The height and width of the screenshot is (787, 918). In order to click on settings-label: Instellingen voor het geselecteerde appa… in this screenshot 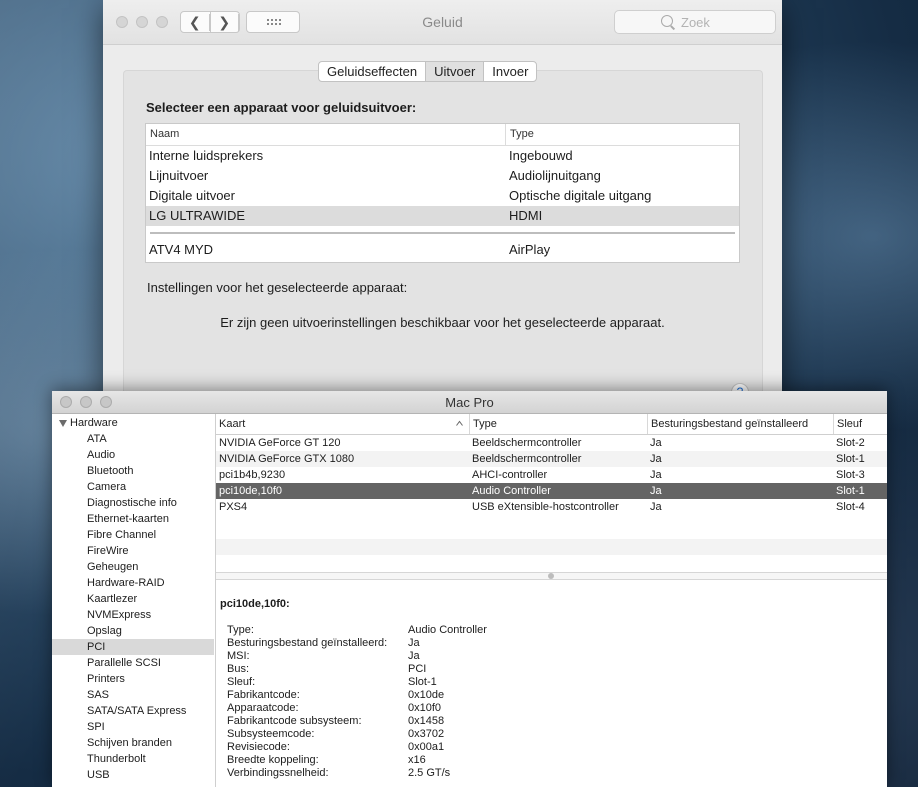, I will do `click(277, 287)`.